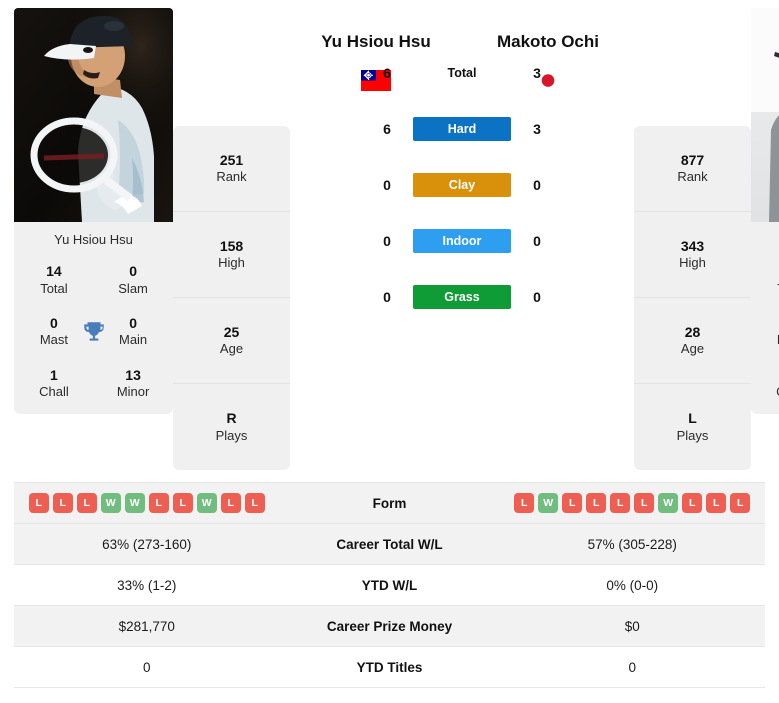  Describe the element at coordinates (537, 129) in the screenshot. I see `surface-hard-right-score: 3` at that location.